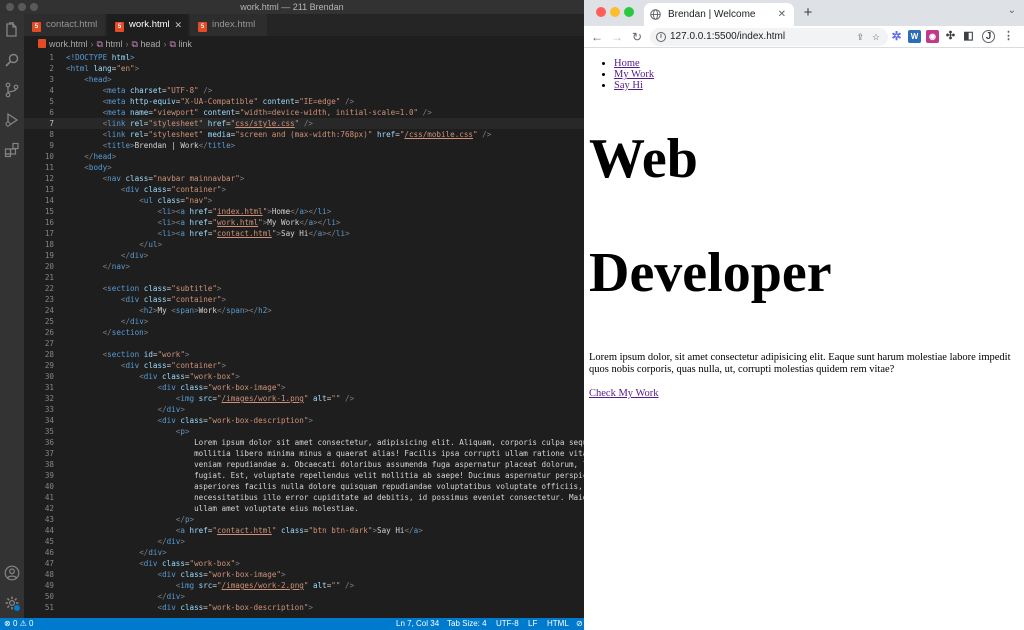 Image resolution: width=1024 pixels, height=630 pixels. I want to click on code-line: 46 </div>, so click(304, 552).